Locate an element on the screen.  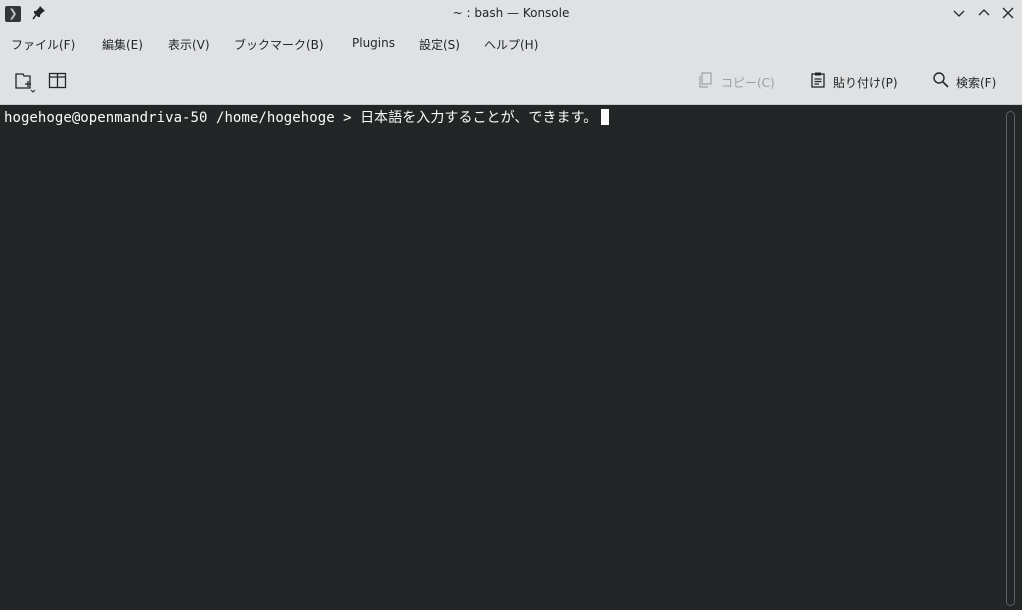
close-icon is located at coordinates (1008, 13).